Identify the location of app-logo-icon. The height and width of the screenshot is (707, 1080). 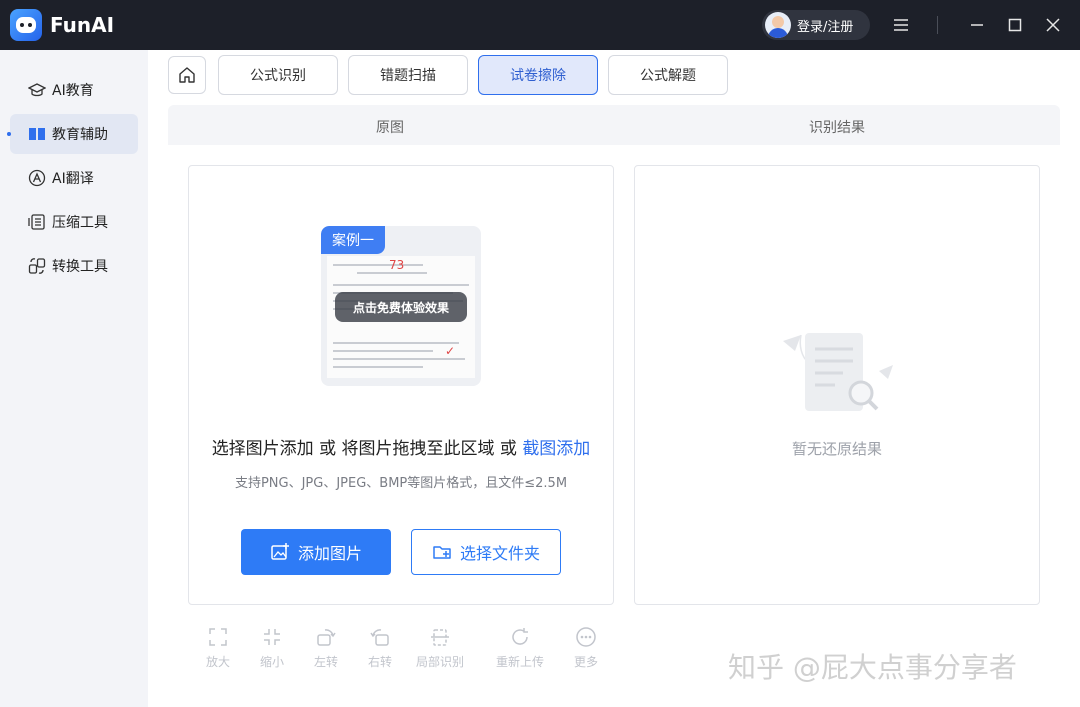
(26, 25).